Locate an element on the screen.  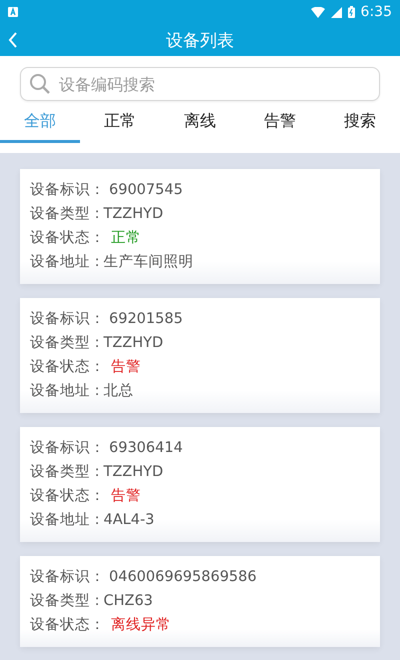
field-value: 北总 is located at coordinates (119, 391).